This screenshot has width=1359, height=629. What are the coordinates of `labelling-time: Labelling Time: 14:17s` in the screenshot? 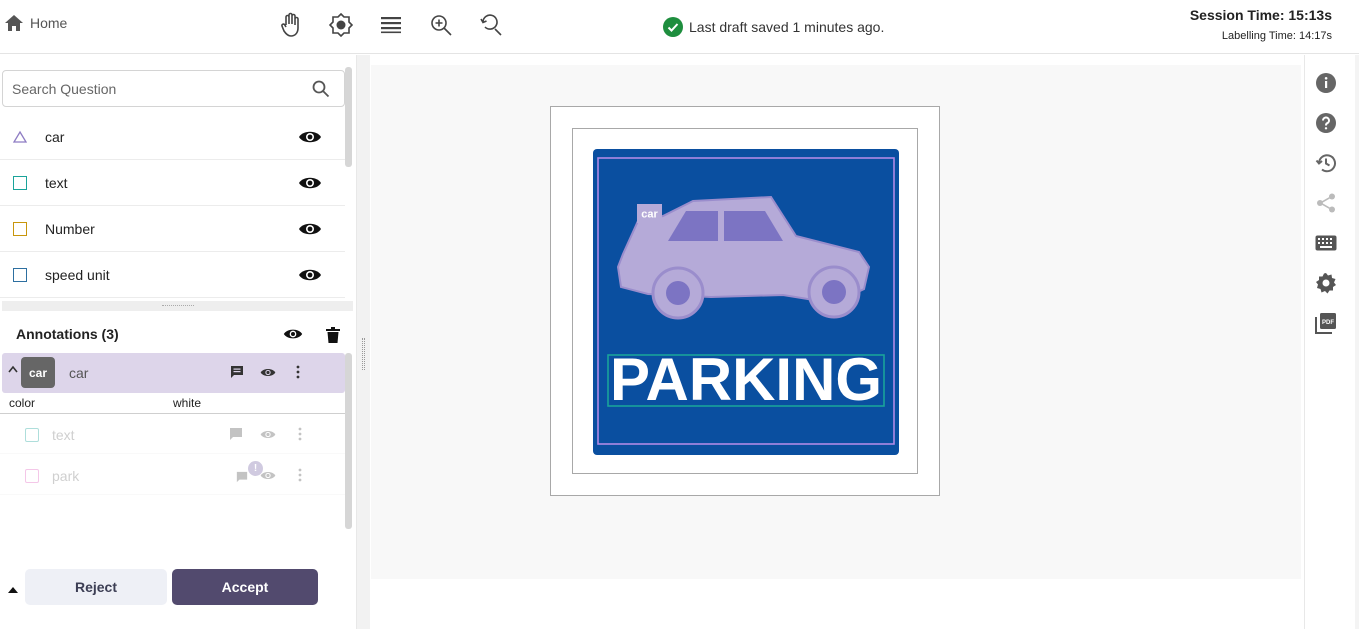 It's located at (1276, 36).